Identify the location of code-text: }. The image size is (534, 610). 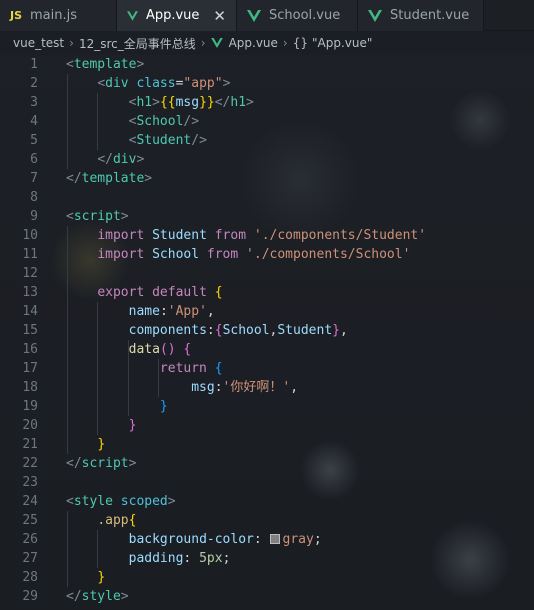
(85, 577).